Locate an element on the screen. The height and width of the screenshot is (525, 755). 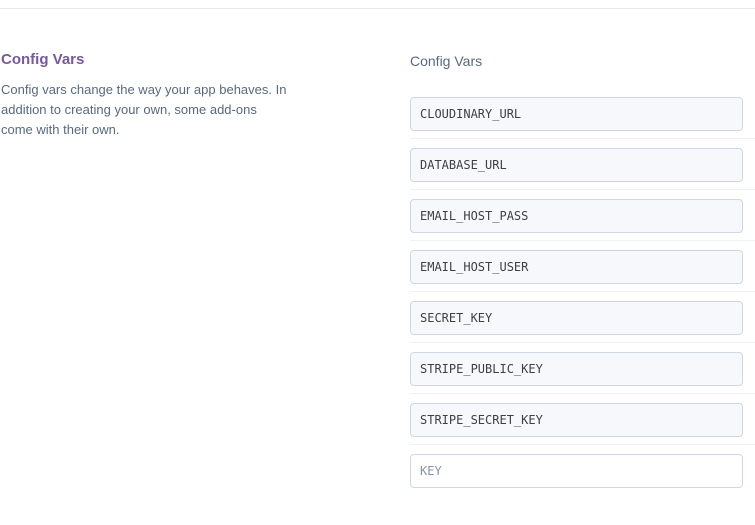
config-var-row: EMAIL_HOST_USER is located at coordinates (582, 275).